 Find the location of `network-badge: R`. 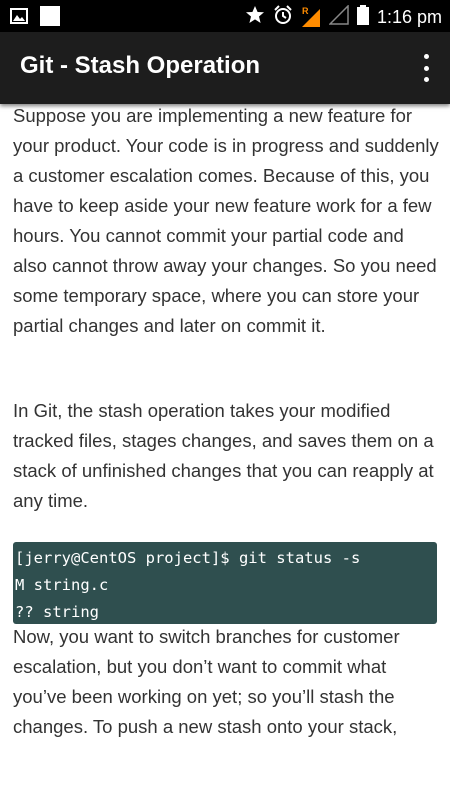

network-badge: R is located at coordinates (305, 10).